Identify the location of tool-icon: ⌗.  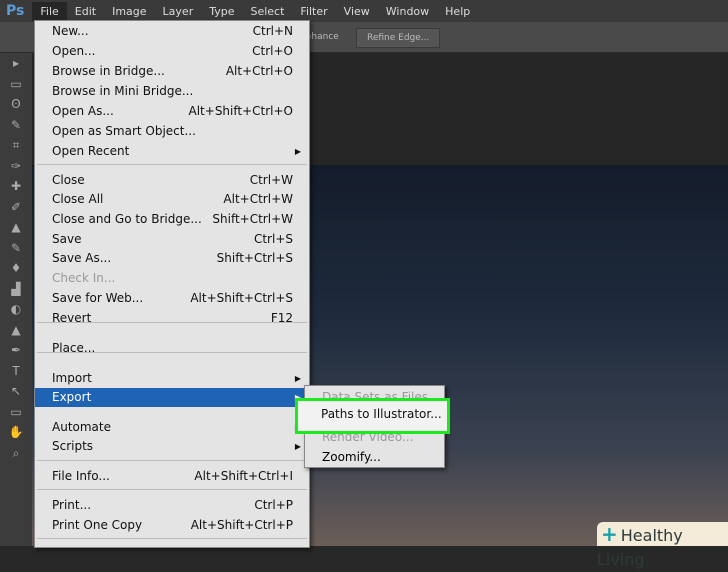
(16, 145).